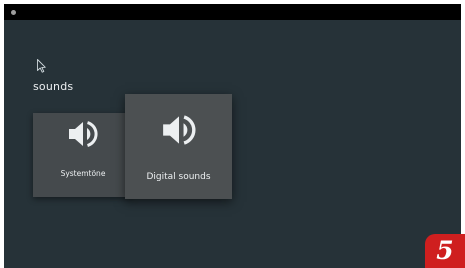 This screenshot has height=268, width=465. What do you see at coordinates (53, 86) in the screenshot?
I see `section-title: sounds` at bounding box center [53, 86].